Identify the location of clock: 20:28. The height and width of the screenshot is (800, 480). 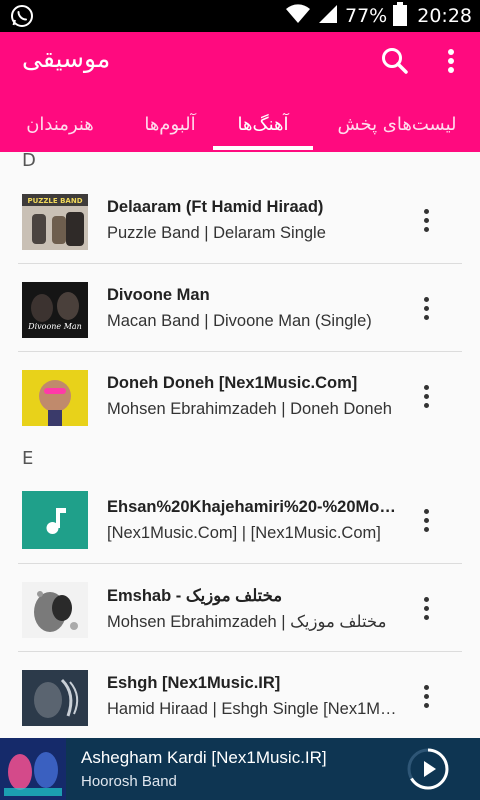
(444, 16).